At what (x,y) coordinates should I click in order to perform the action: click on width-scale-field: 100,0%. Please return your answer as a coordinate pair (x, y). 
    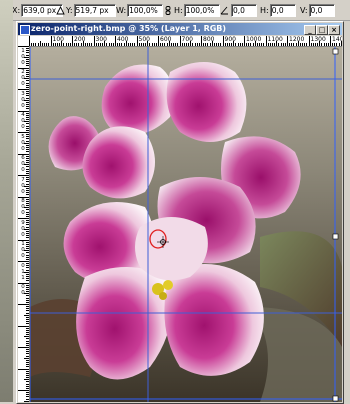
    Looking at the image, I should click on (145, 10).